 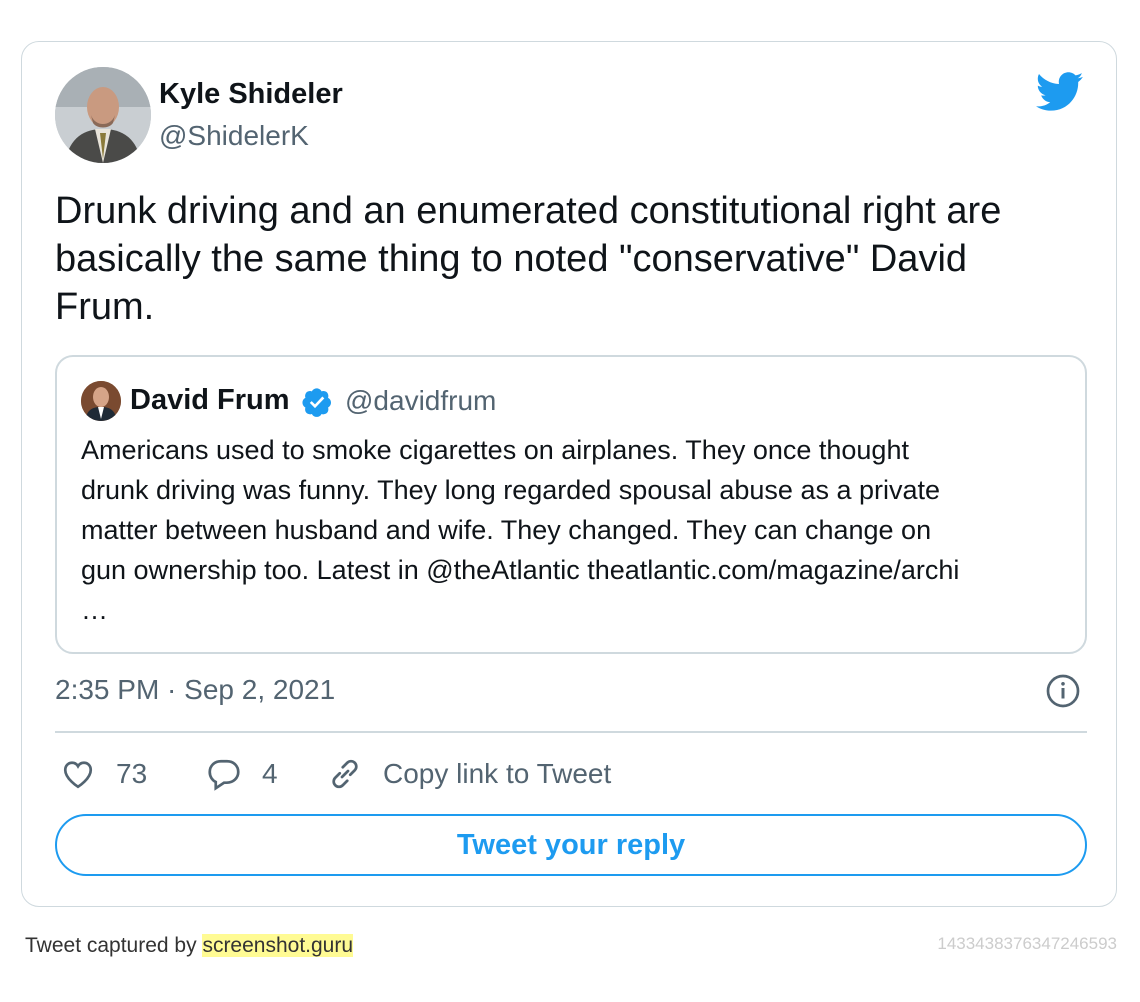 I want to click on twitter-bird-icon, so click(x=1060, y=92).